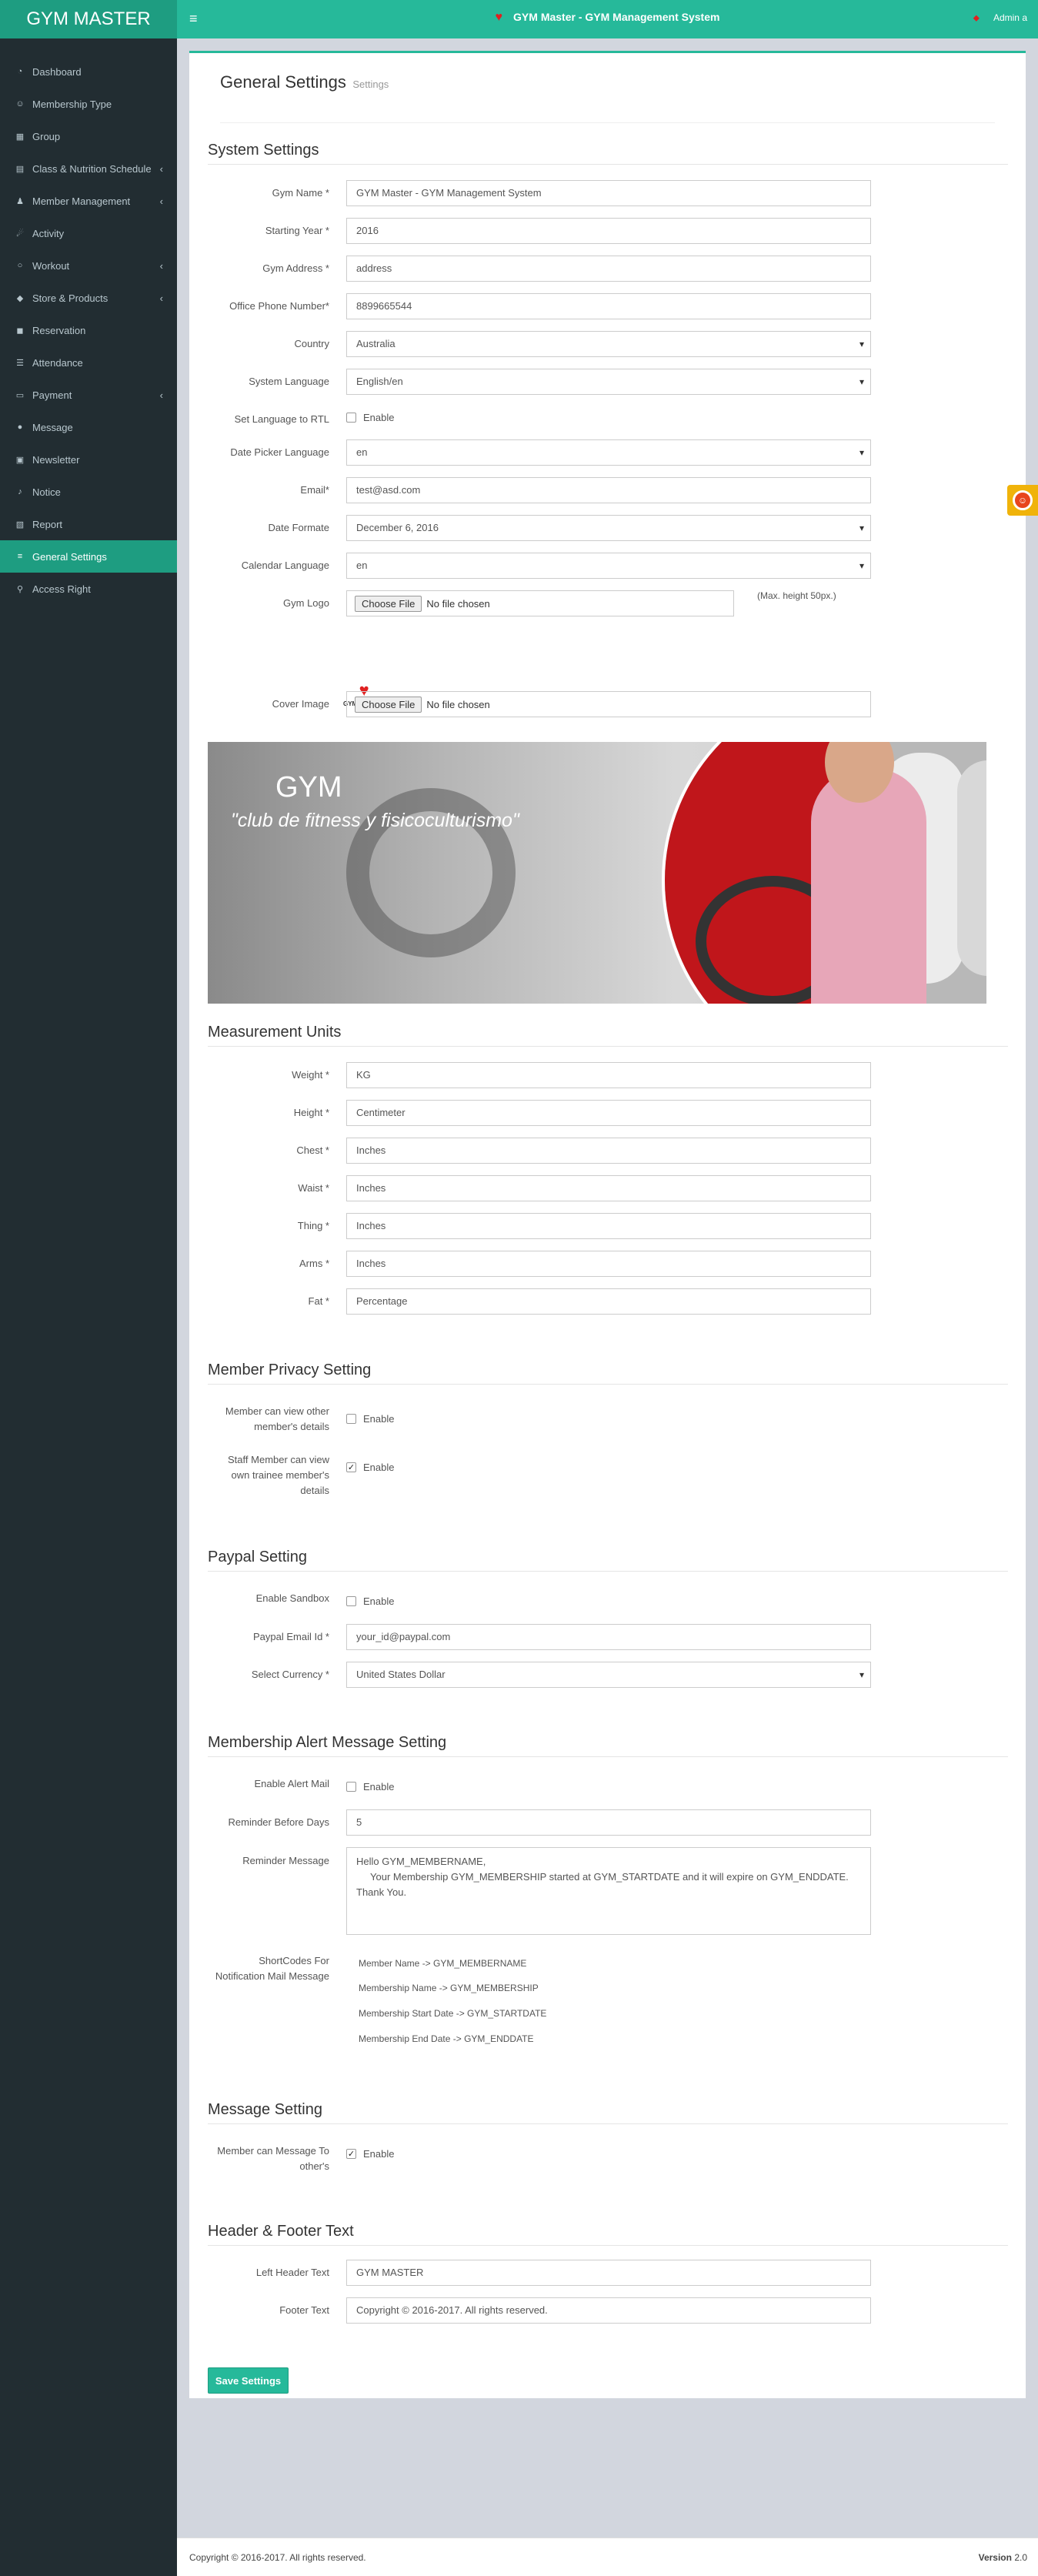  I want to click on system-language-label: System Language, so click(289, 381).